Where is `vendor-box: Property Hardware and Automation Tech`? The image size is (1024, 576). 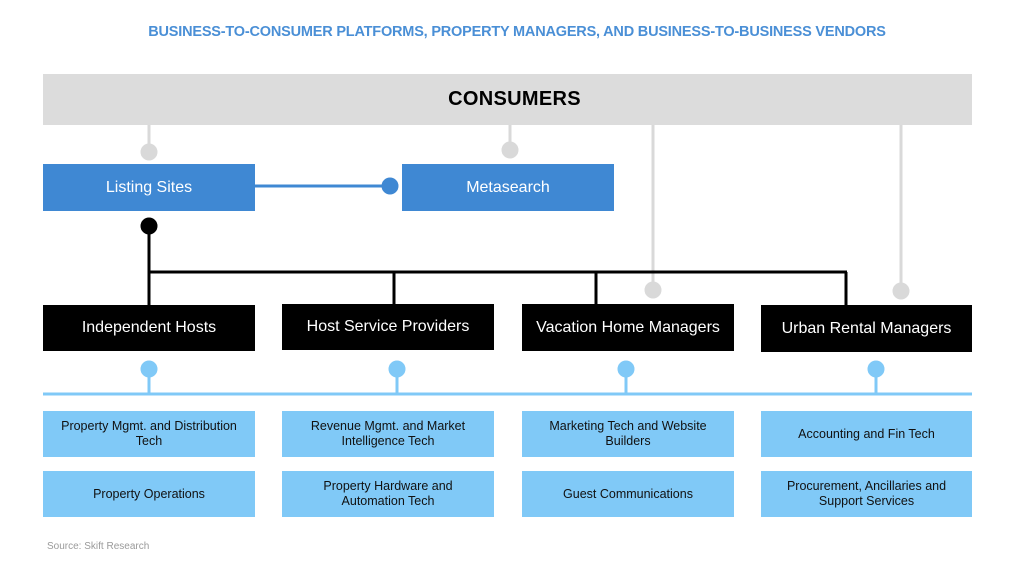 vendor-box: Property Hardware and Automation Tech is located at coordinates (388, 494).